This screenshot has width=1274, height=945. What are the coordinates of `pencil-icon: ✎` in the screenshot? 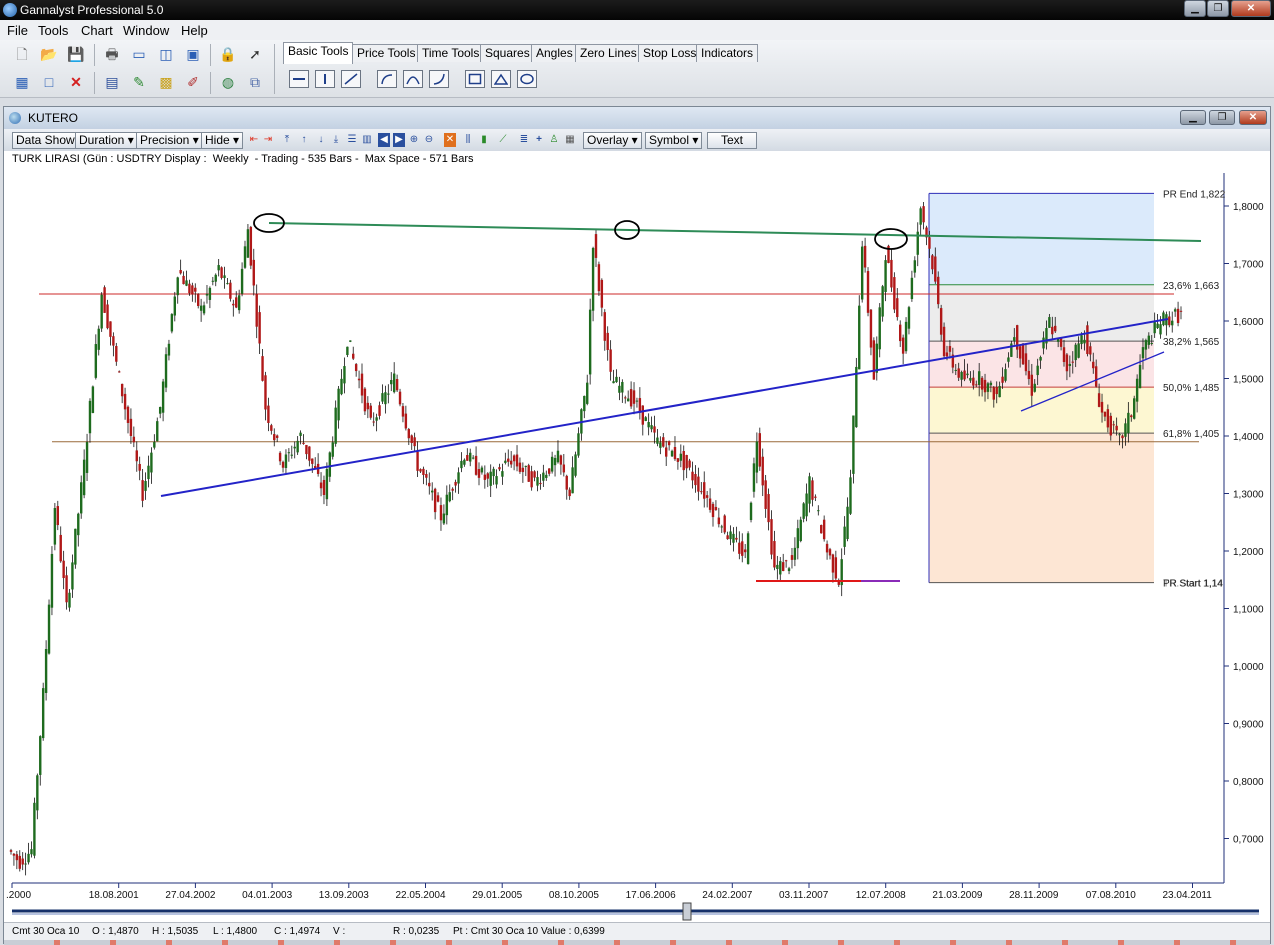 It's located at (139, 82).